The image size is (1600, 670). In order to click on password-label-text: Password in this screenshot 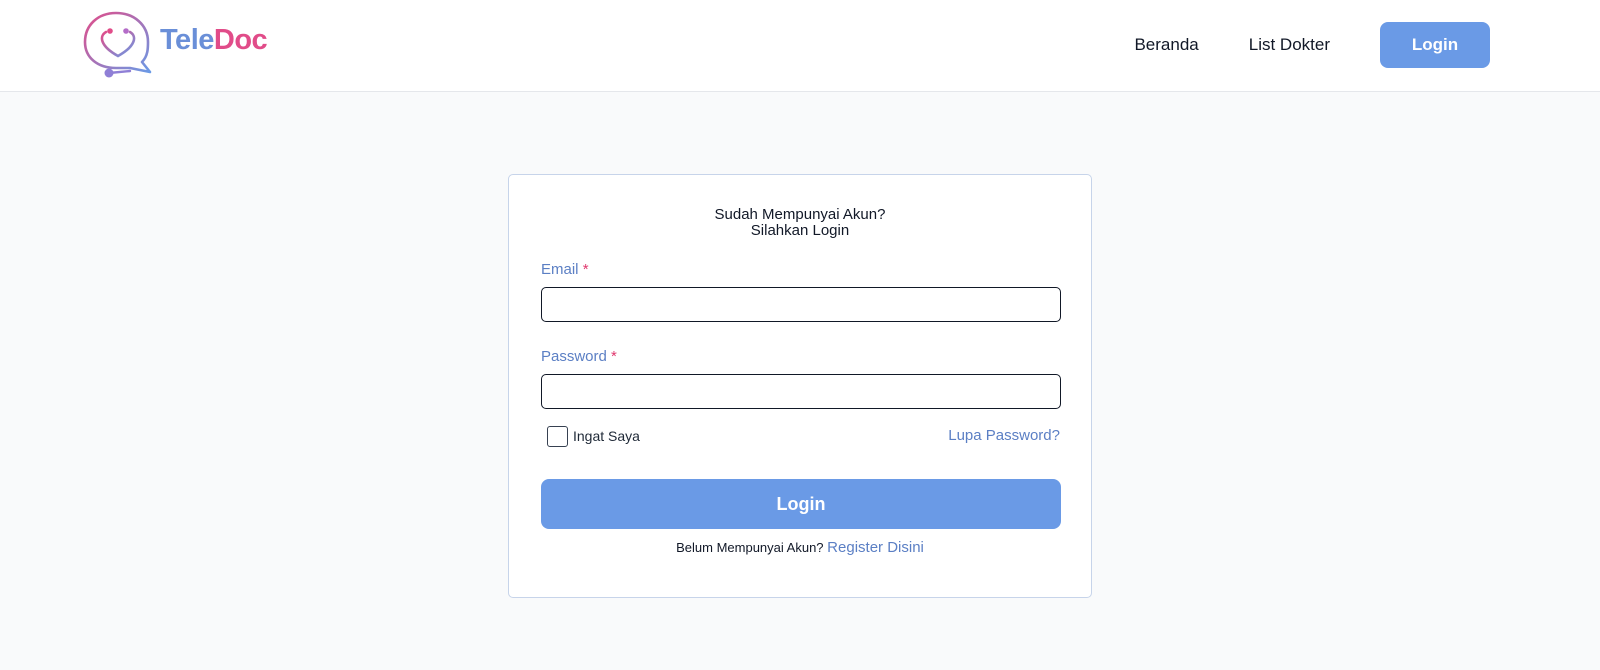, I will do `click(574, 356)`.